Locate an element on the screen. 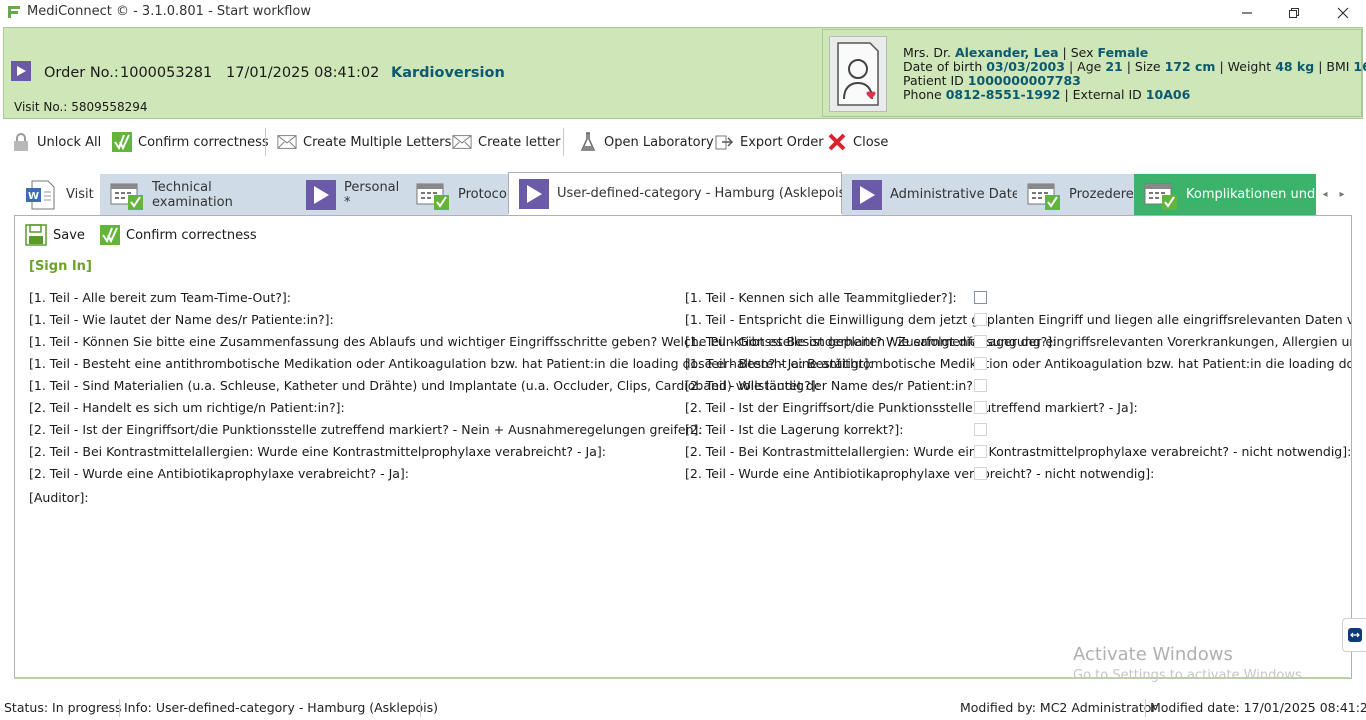  save-button: Save is located at coordinates (55, 235).